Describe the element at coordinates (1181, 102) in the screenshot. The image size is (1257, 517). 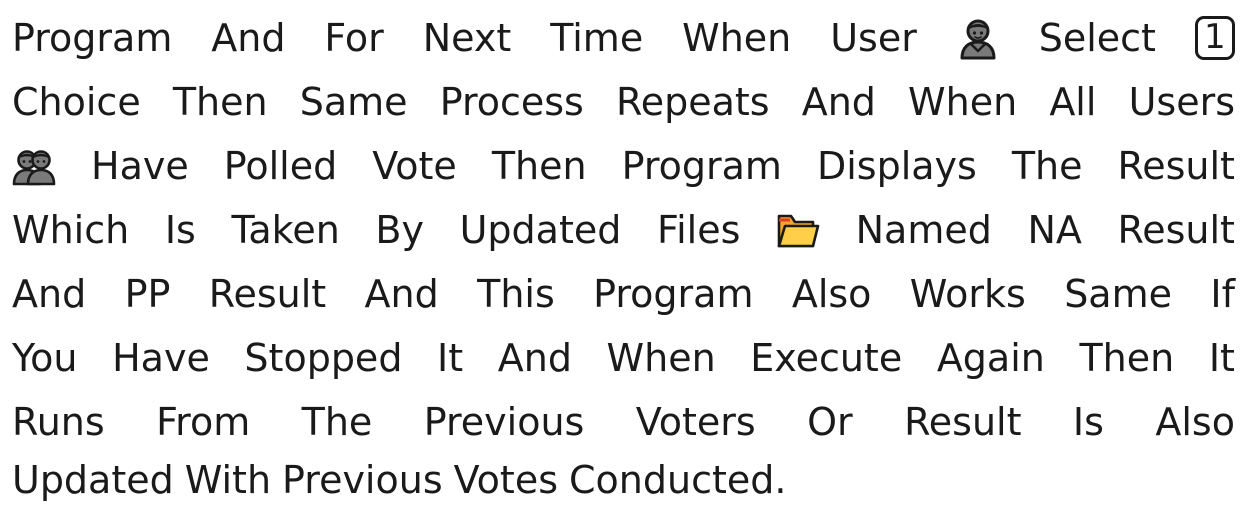
I see `word: Users` at that location.